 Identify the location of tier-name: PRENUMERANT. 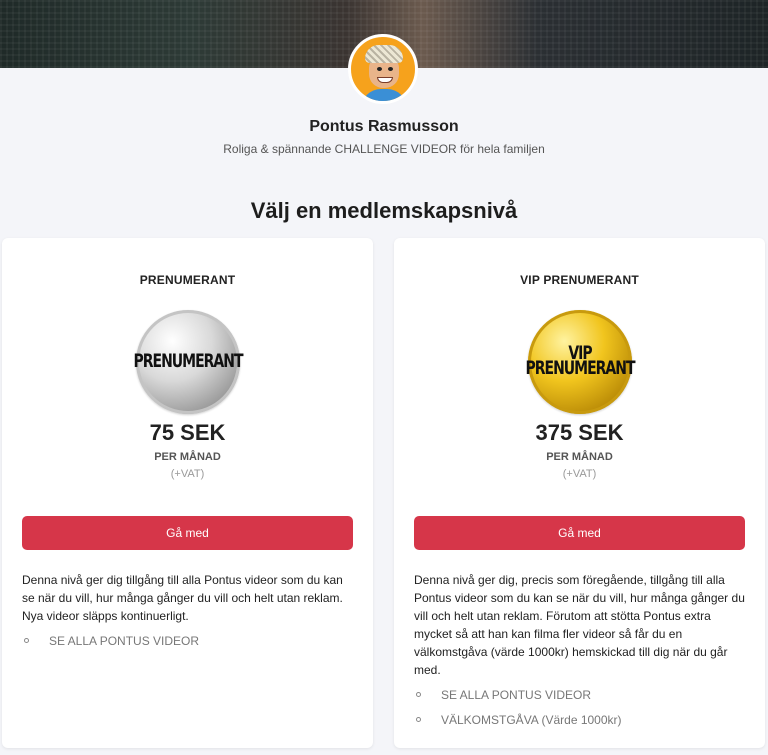
(187, 280).